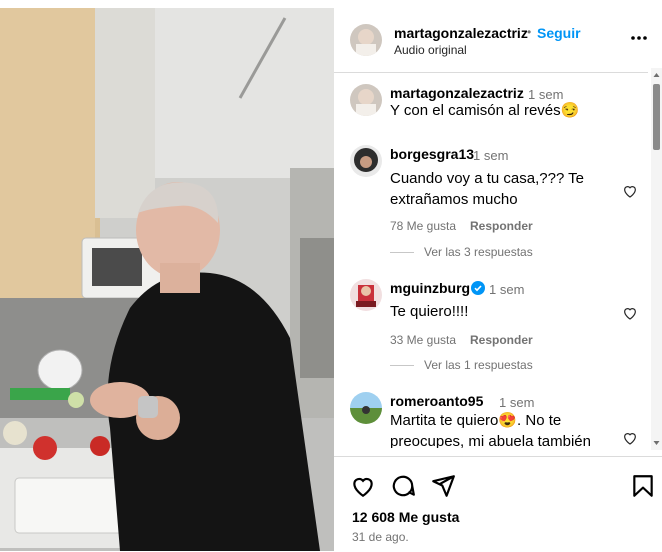  I want to click on follow-button: Seguir, so click(559, 33).